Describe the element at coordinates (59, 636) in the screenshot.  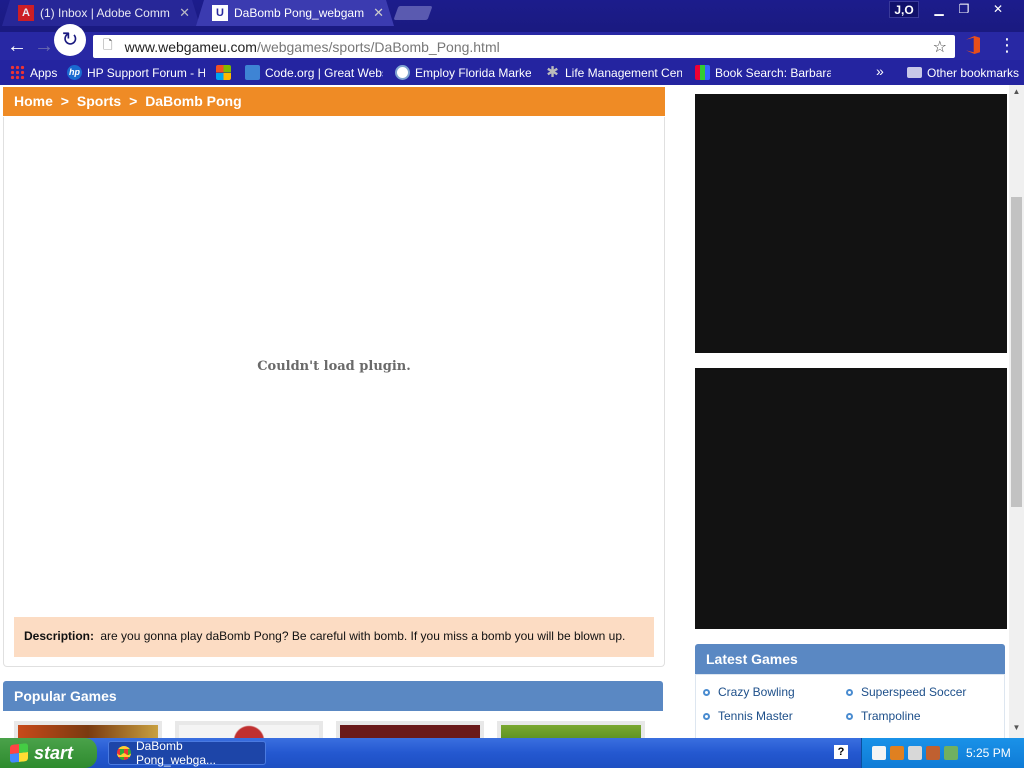
I see `description-label: Description:` at that location.